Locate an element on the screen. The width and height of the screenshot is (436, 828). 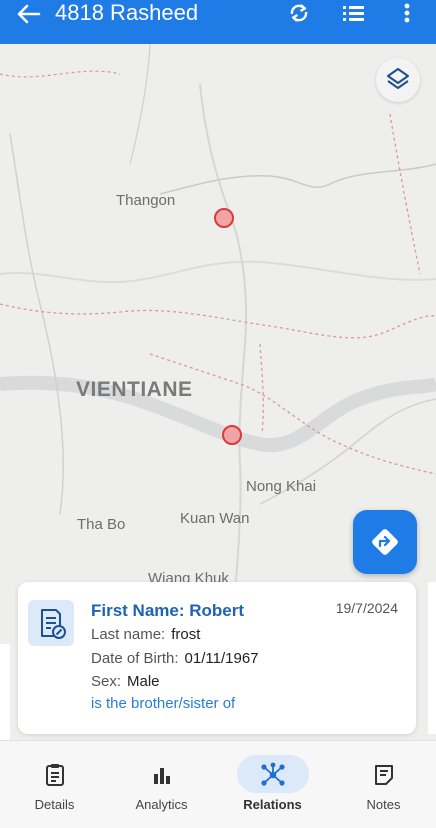
last-name-label: Last name: is located at coordinates (128, 634).